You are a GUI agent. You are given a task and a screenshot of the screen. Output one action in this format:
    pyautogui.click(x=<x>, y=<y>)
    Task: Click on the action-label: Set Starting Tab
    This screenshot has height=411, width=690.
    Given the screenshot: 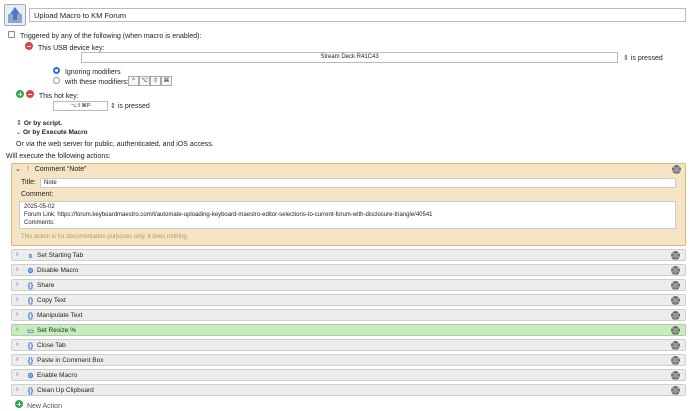 What is the action you would take?
    pyautogui.click(x=60, y=255)
    